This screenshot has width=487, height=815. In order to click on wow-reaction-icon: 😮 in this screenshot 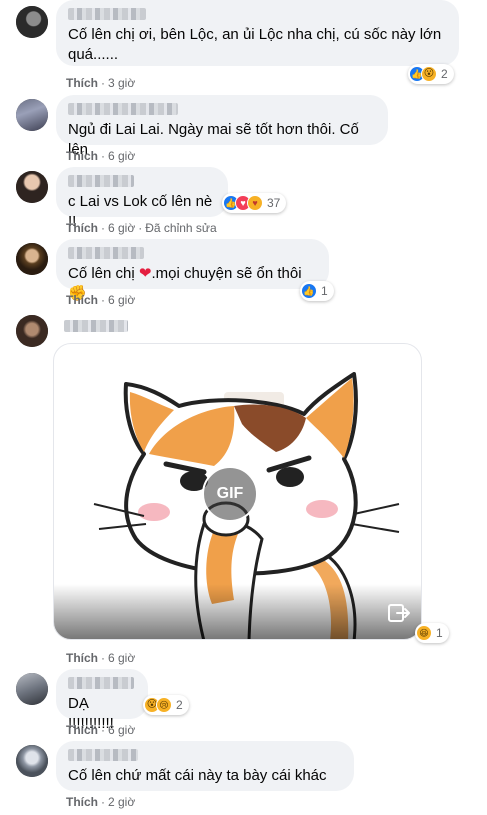, I will do `click(429, 74)`.